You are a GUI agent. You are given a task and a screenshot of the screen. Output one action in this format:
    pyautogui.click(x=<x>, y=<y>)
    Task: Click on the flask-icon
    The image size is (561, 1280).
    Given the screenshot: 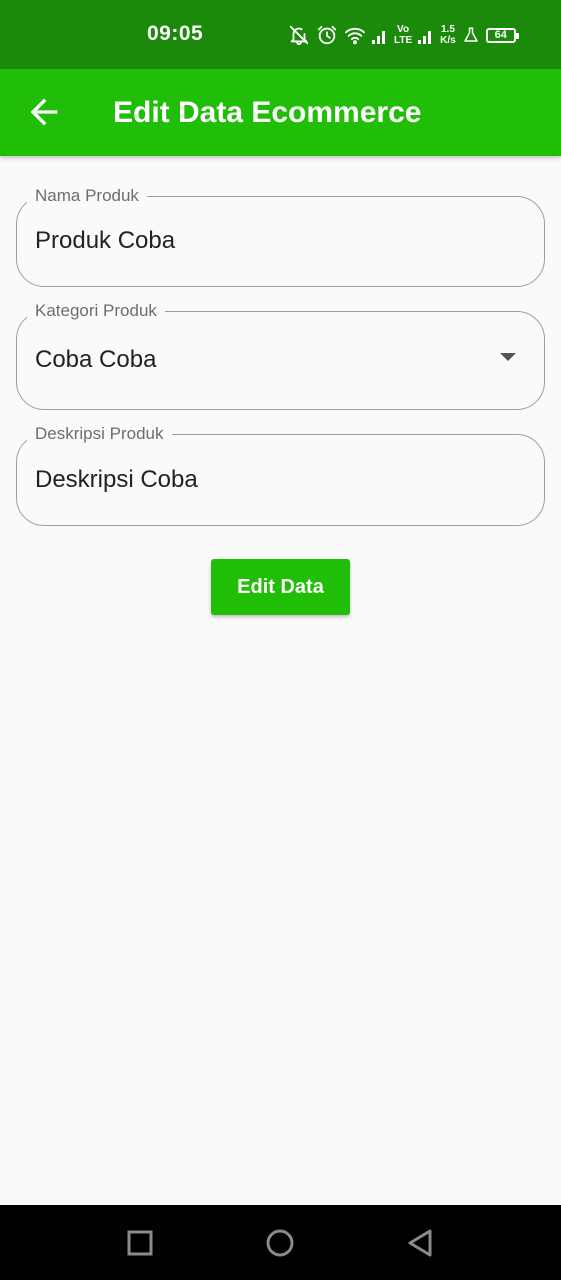 What is the action you would take?
    pyautogui.click(x=470, y=34)
    